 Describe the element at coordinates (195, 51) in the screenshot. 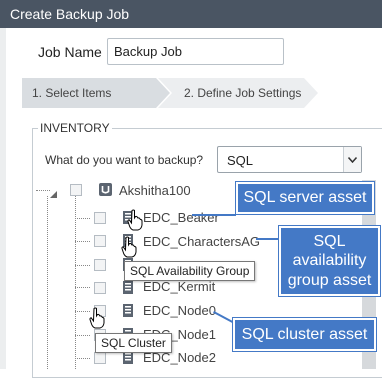

I see `job-name-input` at that location.